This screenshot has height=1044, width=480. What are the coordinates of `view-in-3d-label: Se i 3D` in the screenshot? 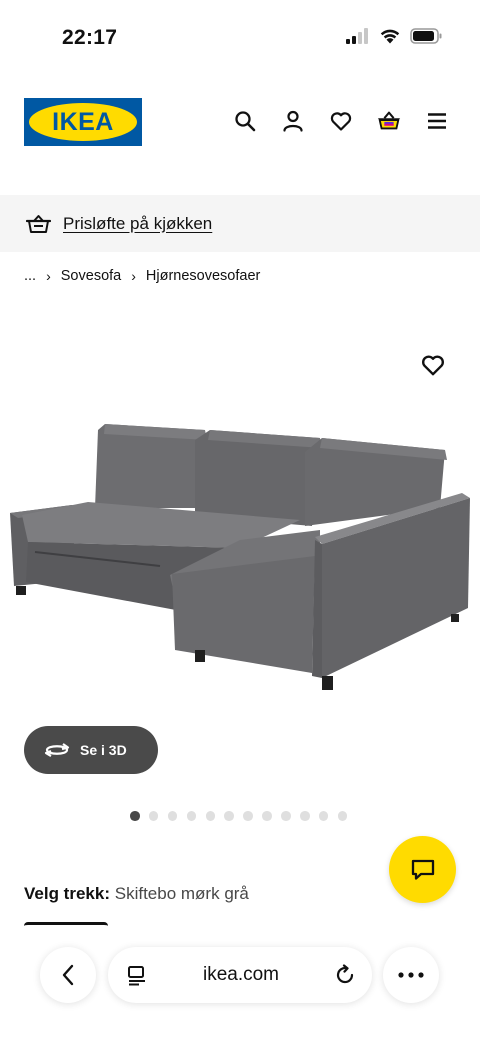 It's located at (103, 750).